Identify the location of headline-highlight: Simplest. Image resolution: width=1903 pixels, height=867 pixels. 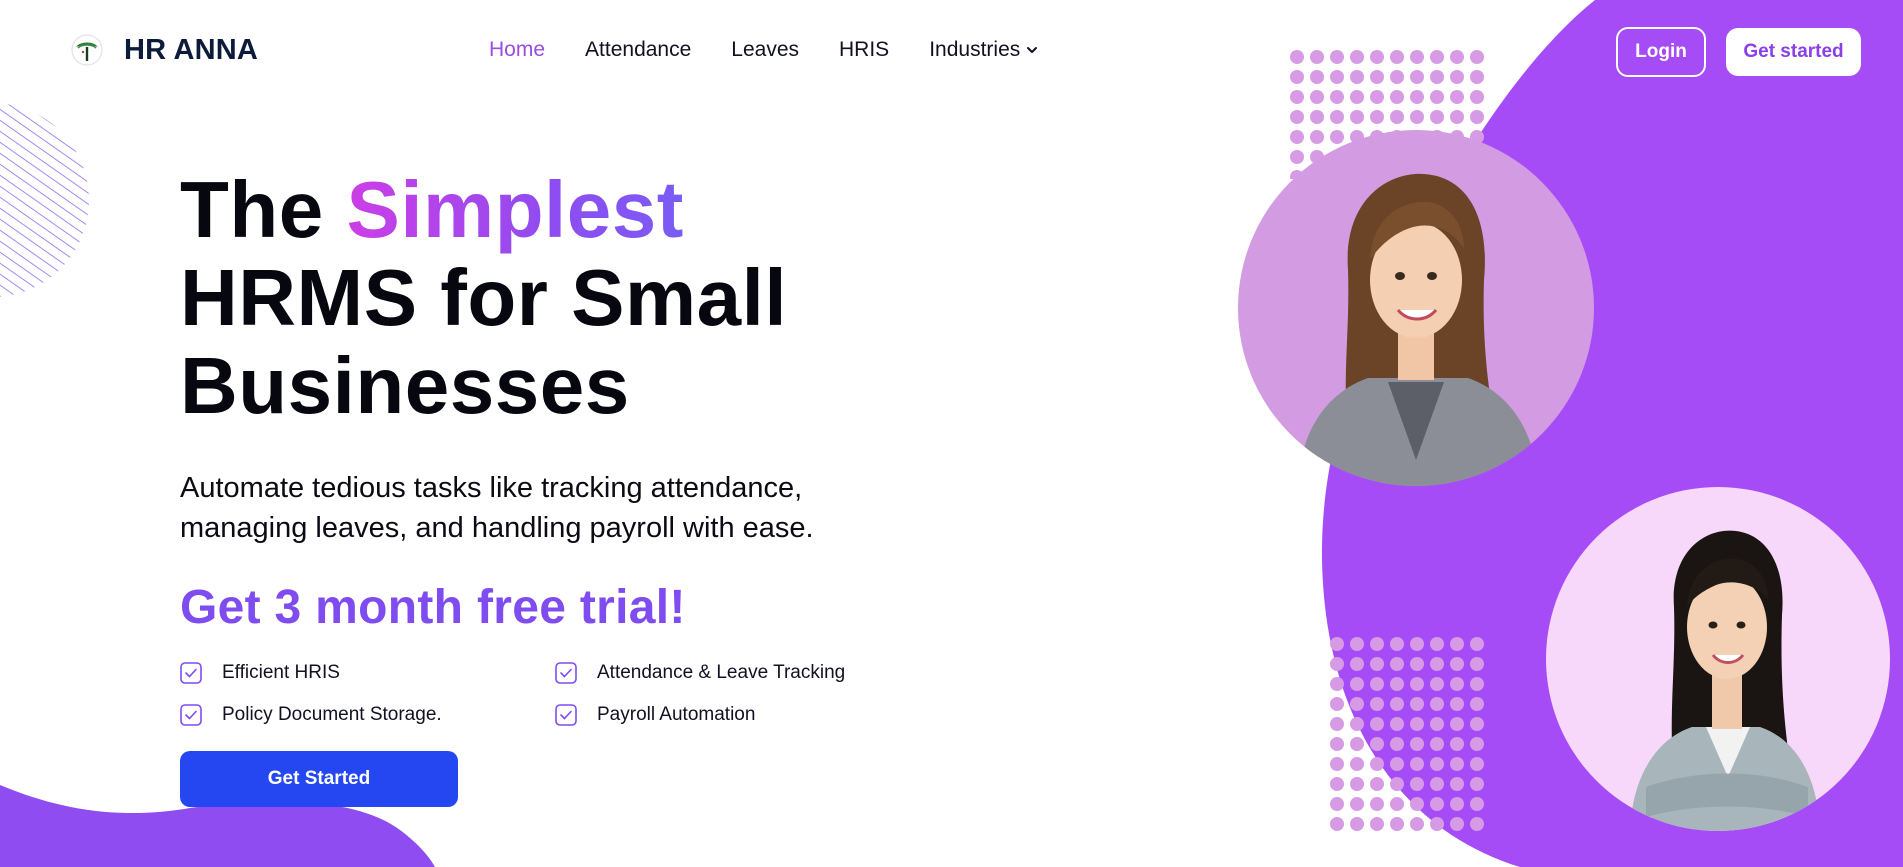
(515, 209).